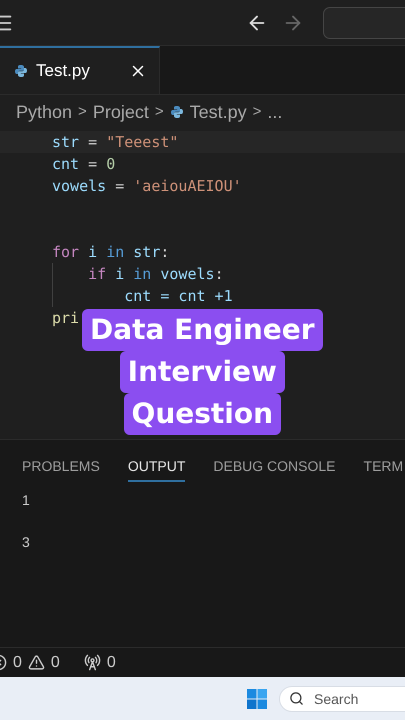  What do you see at coordinates (120, 112) in the screenshot?
I see `breadcrumb-item: Project` at bounding box center [120, 112].